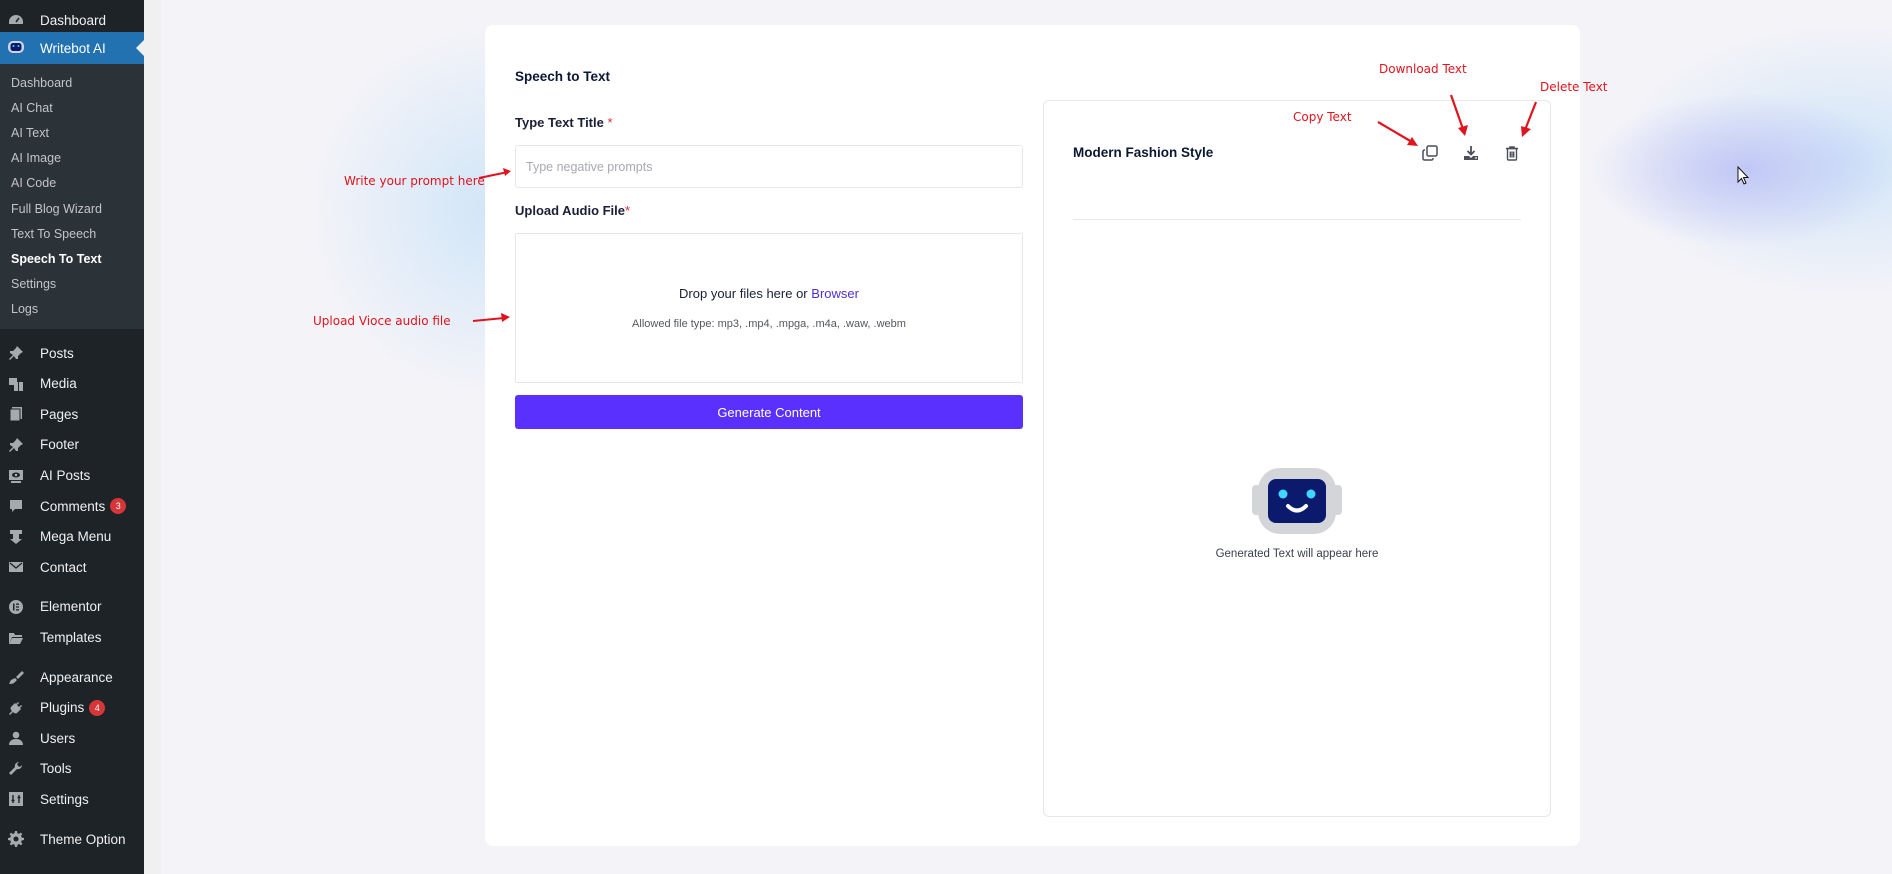  I want to click on download-icon, so click(1471, 153).